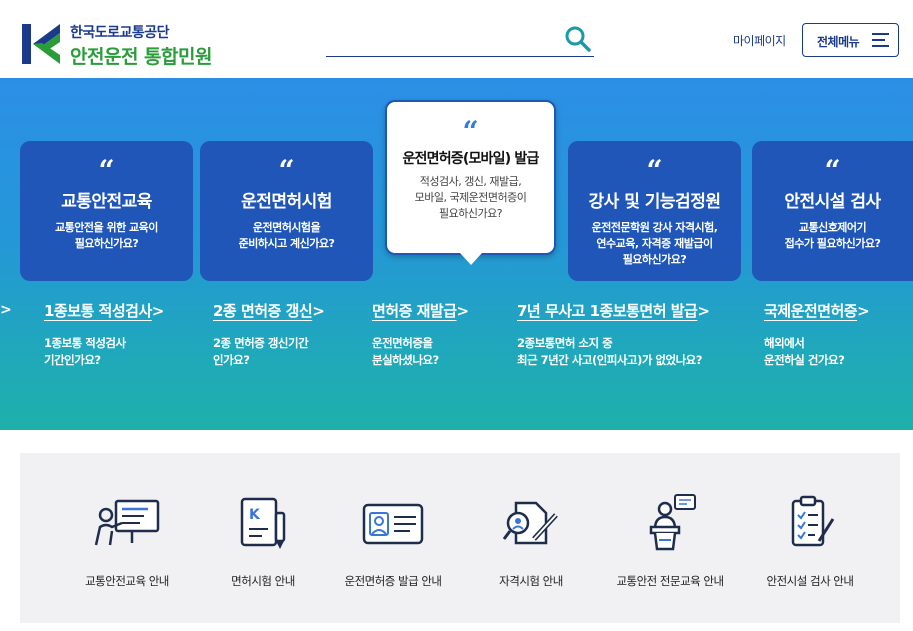  What do you see at coordinates (85, 351) in the screenshot?
I see `sub-link-desc: 1종보통 적성검사 기간인가요?` at bounding box center [85, 351].